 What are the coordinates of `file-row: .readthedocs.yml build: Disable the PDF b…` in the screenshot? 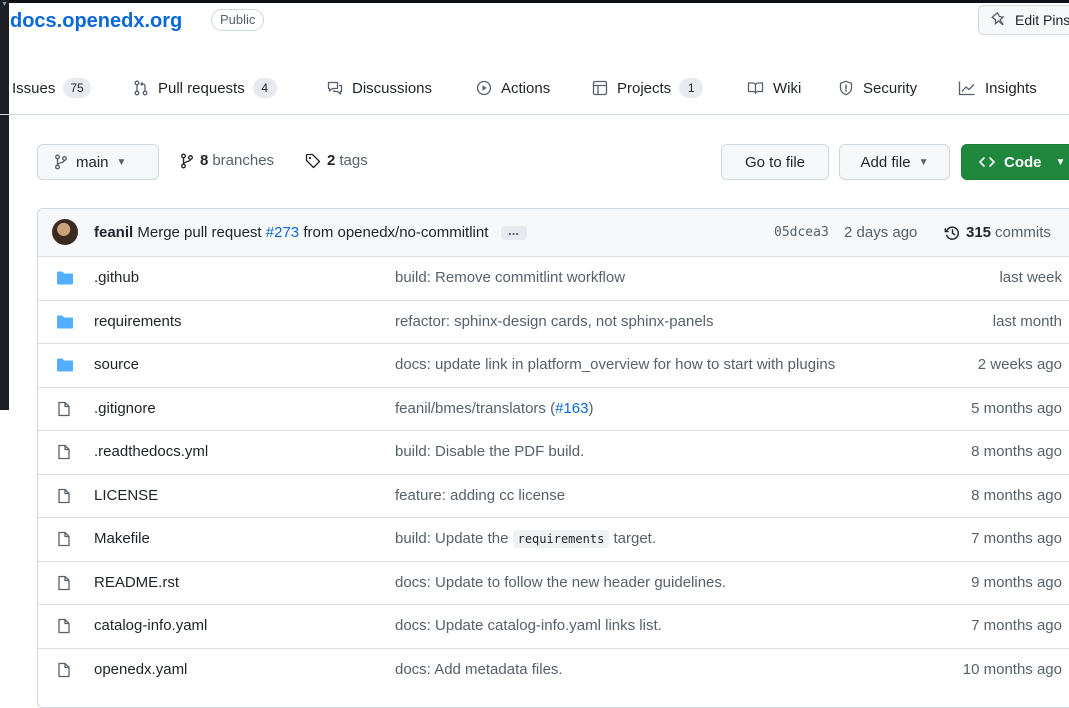 It's located at (553, 451).